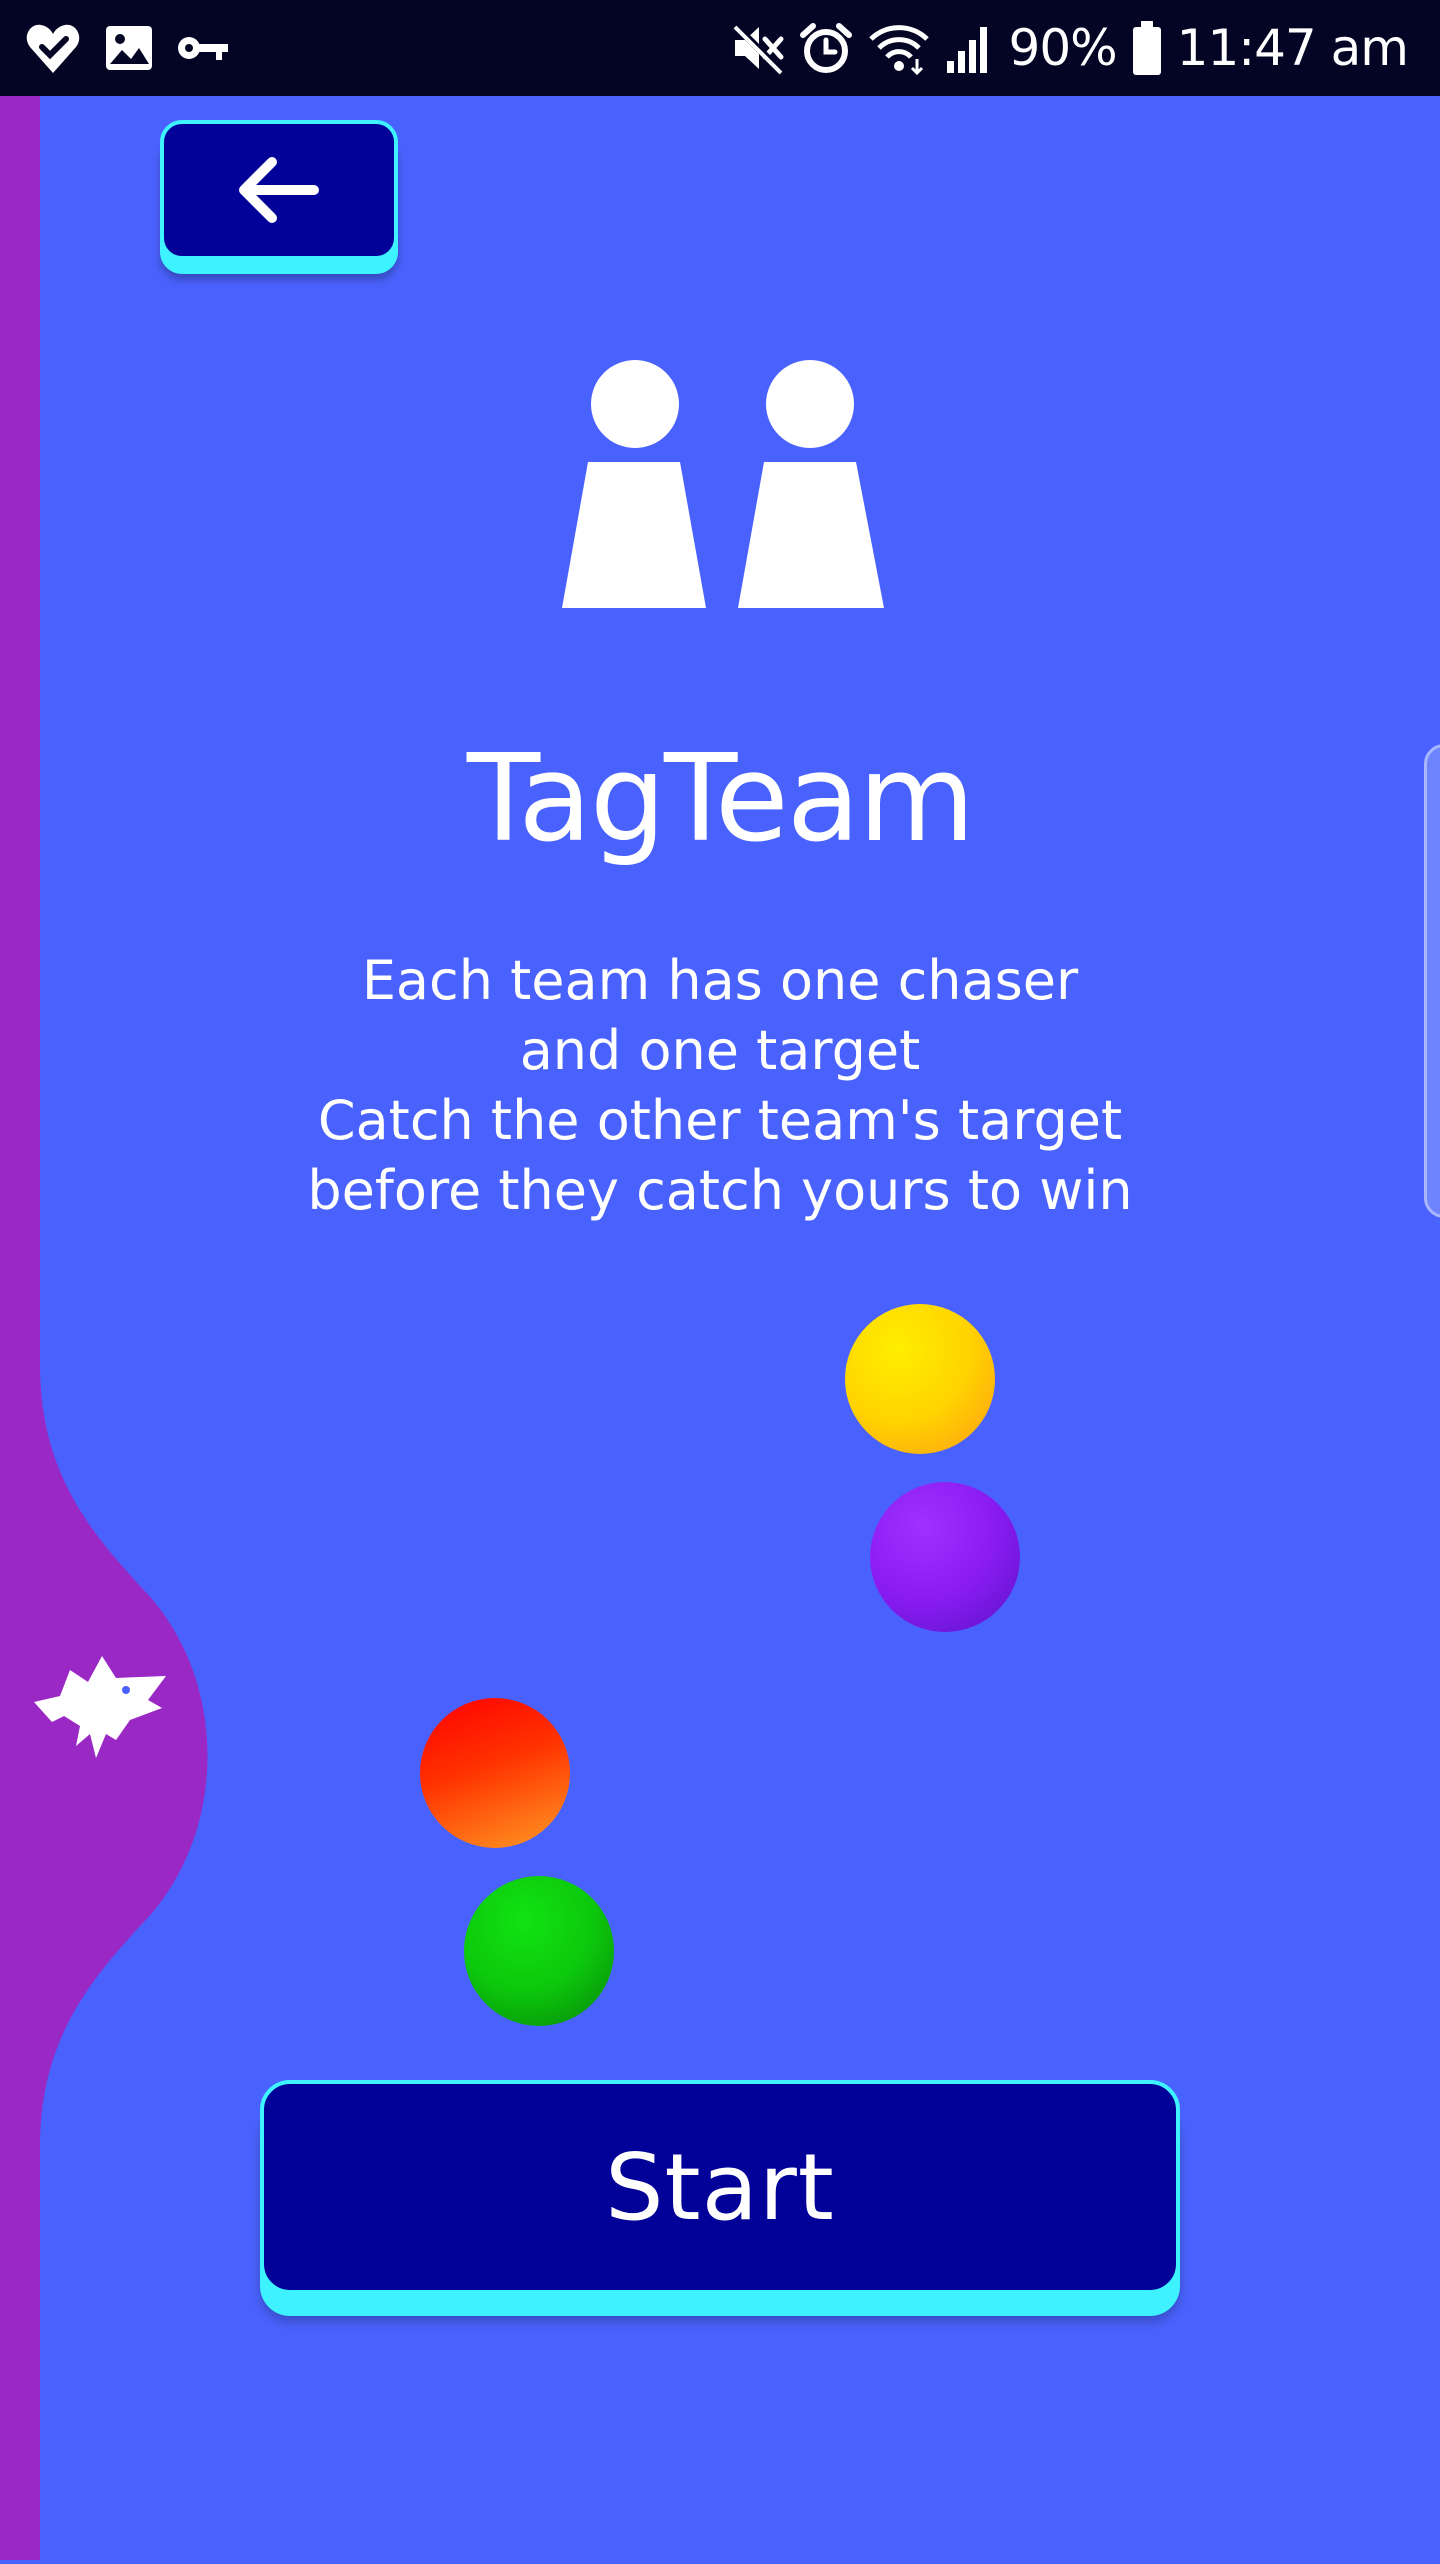 This screenshot has width=1440, height=2564. What do you see at coordinates (720, 1190) in the screenshot?
I see `description-line: before they catch yours to win` at bounding box center [720, 1190].